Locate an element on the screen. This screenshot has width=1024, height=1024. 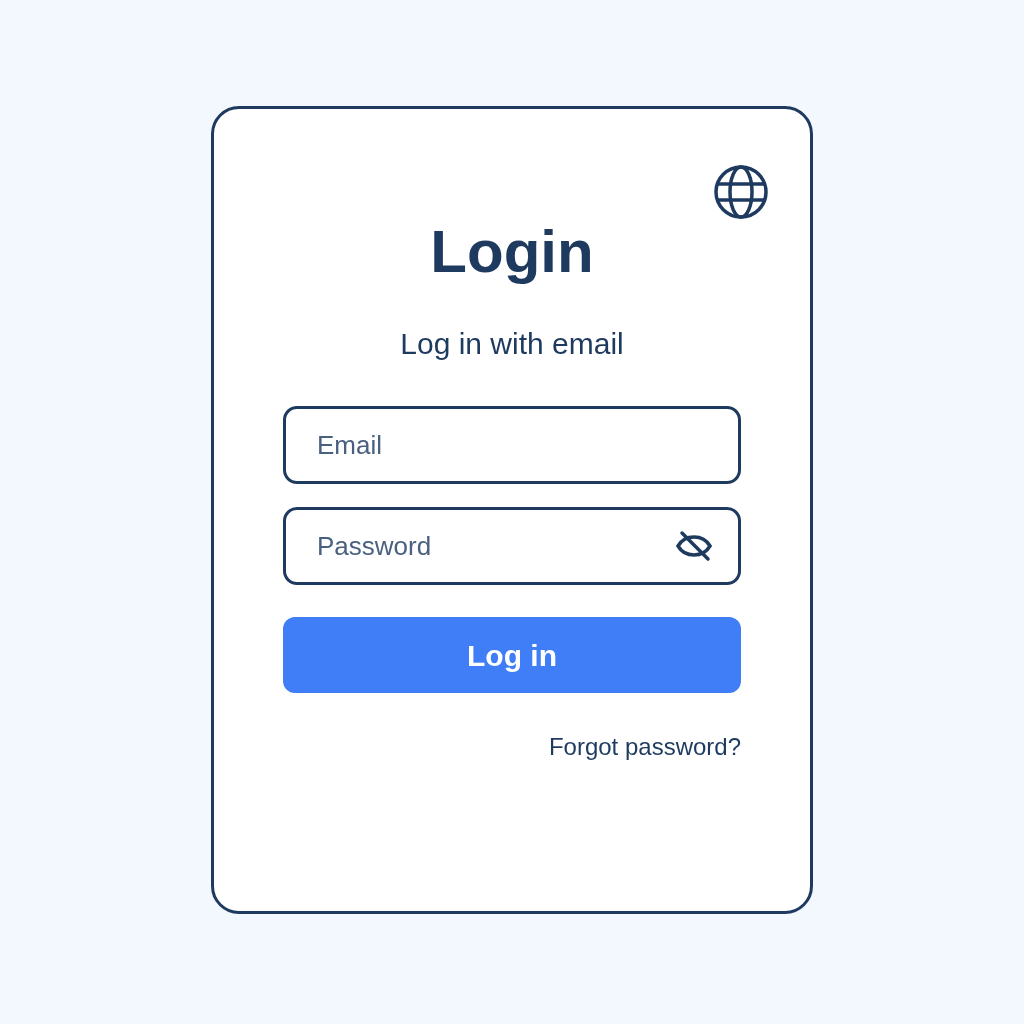
password-field: Password is located at coordinates (512, 546).